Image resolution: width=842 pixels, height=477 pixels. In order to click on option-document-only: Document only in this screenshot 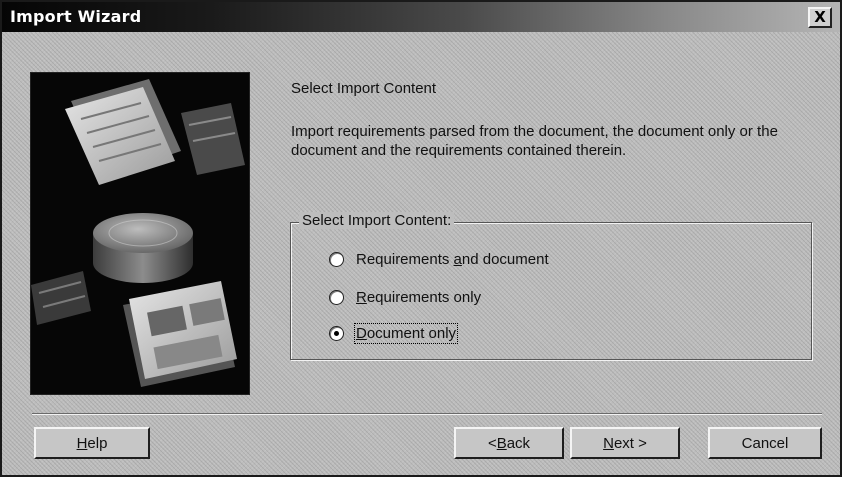, I will do `click(394, 333)`.